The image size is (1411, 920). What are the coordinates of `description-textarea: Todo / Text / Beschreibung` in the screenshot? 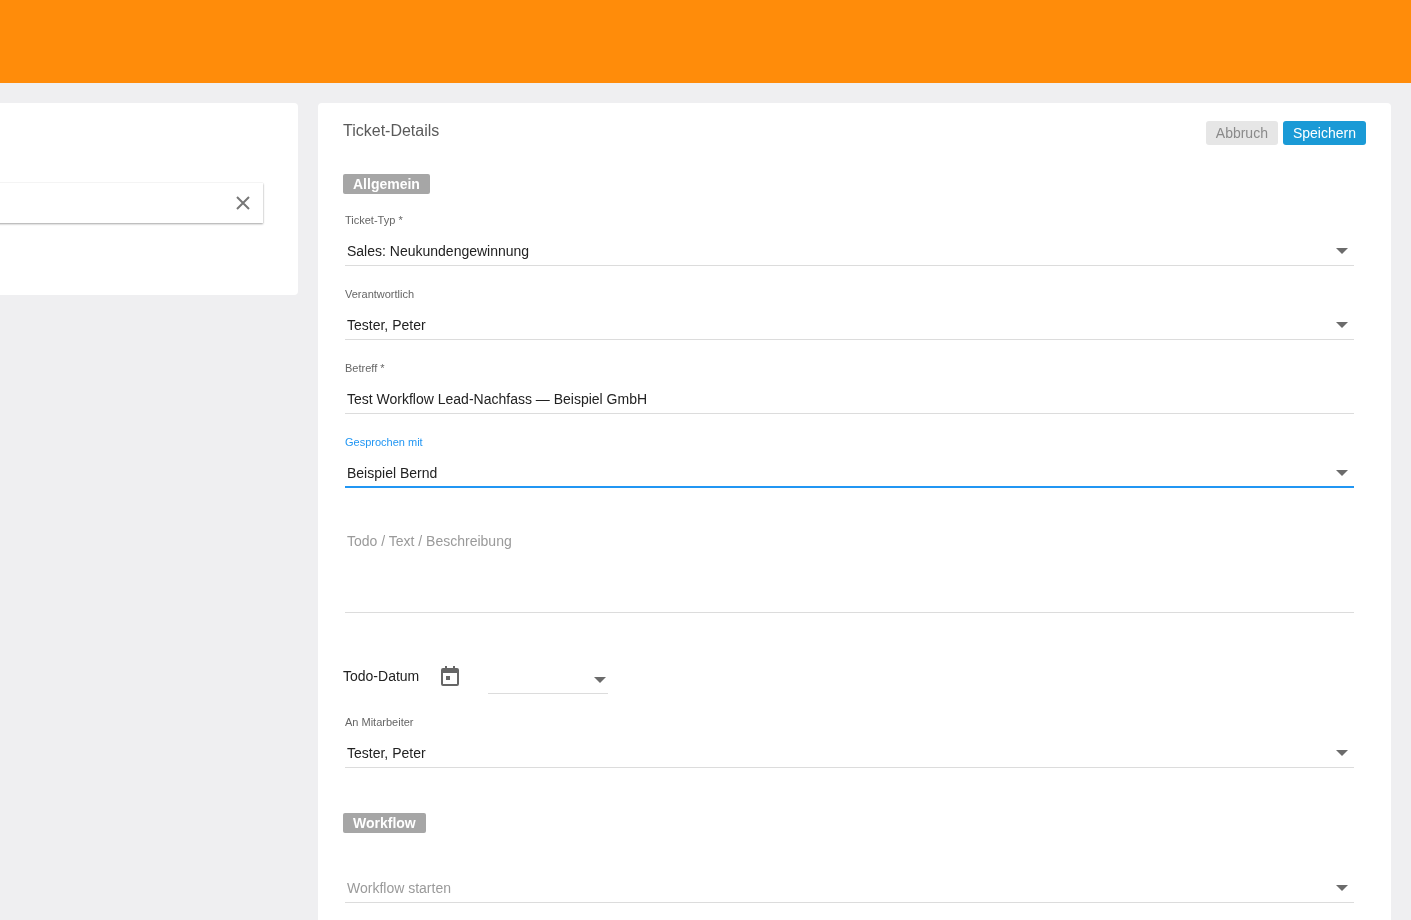 It's located at (849, 561).